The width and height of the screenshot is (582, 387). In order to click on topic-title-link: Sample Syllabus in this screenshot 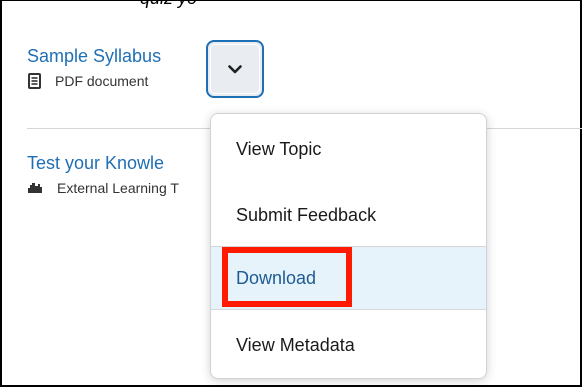, I will do `click(94, 56)`.